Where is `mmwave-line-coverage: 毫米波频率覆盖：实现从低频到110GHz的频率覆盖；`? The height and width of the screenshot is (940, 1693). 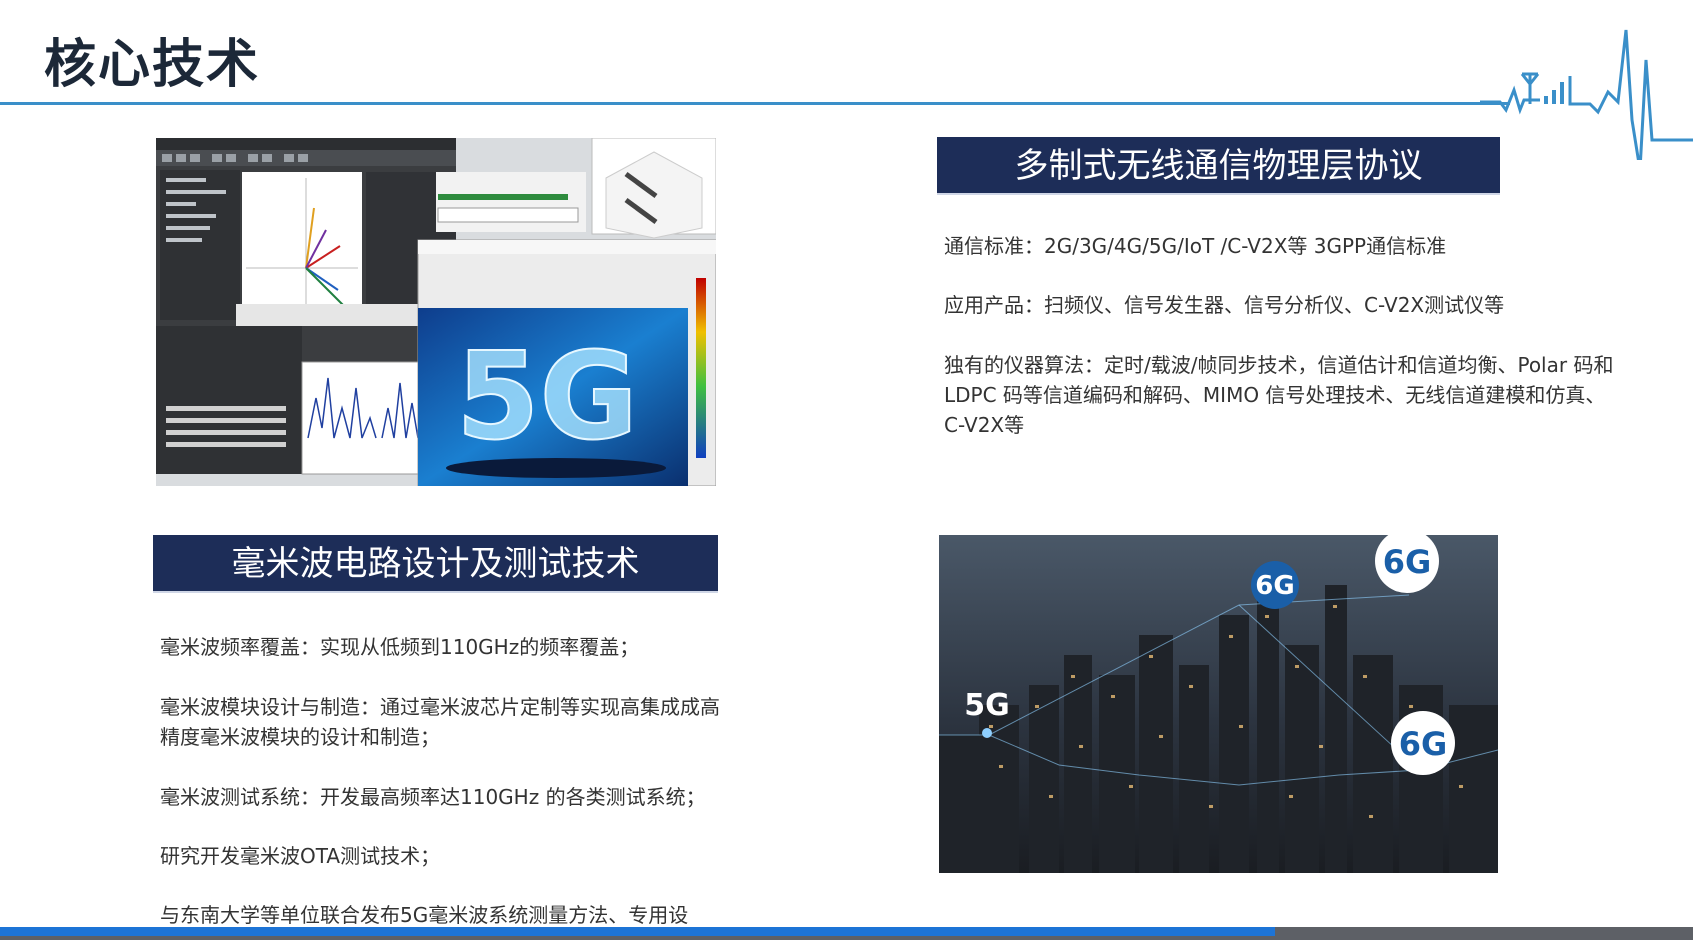 mmwave-line-coverage: 毫米波频率覆盖：实现从低频到110GHz的频率覆盖； is located at coordinates (400, 647).